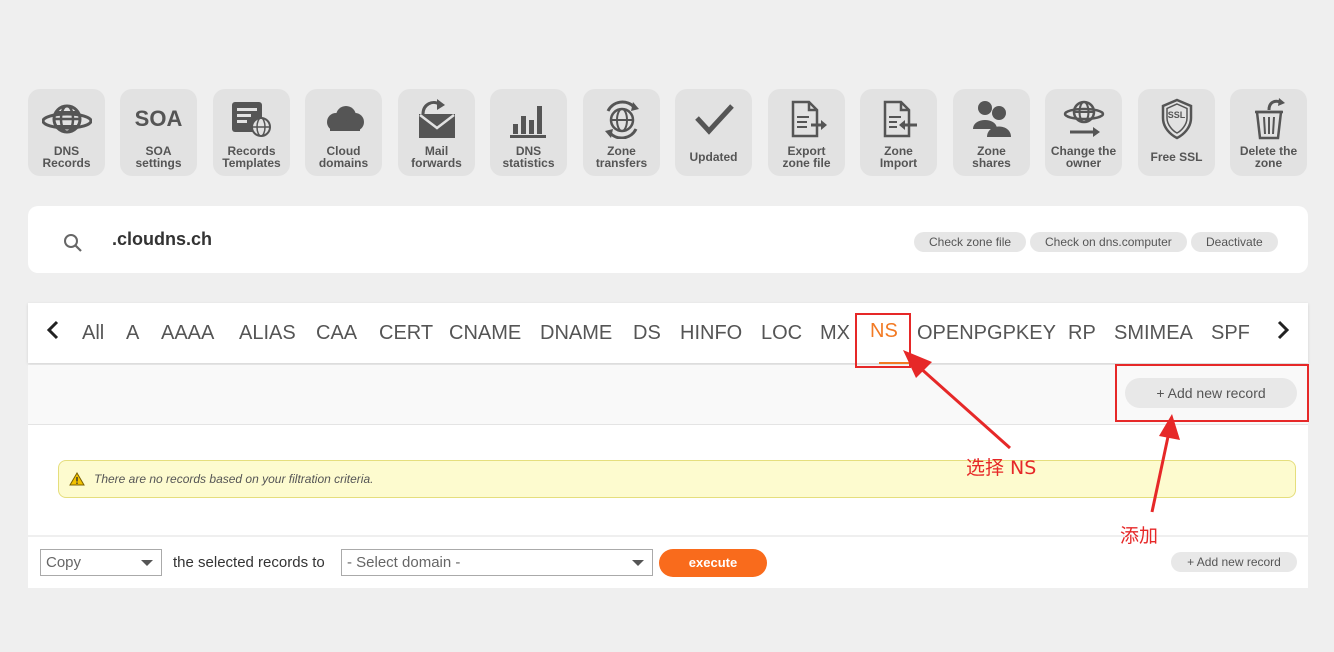  Describe the element at coordinates (1268, 157) in the screenshot. I see `tool-label: Delete the zone` at that location.